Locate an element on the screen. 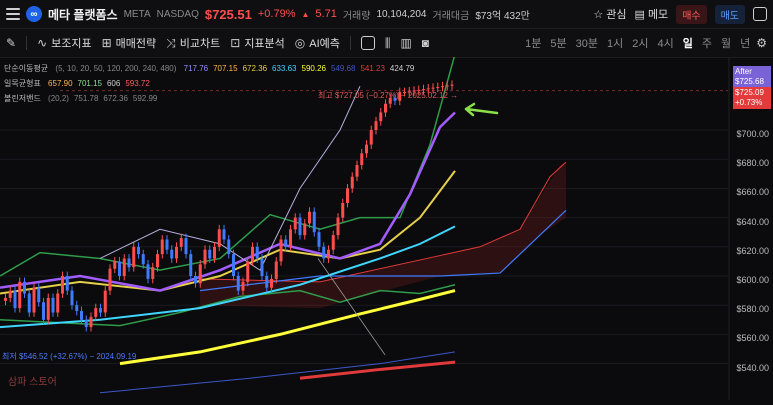  ai-tool-button: ◎ AI예측 is located at coordinates (317, 43).